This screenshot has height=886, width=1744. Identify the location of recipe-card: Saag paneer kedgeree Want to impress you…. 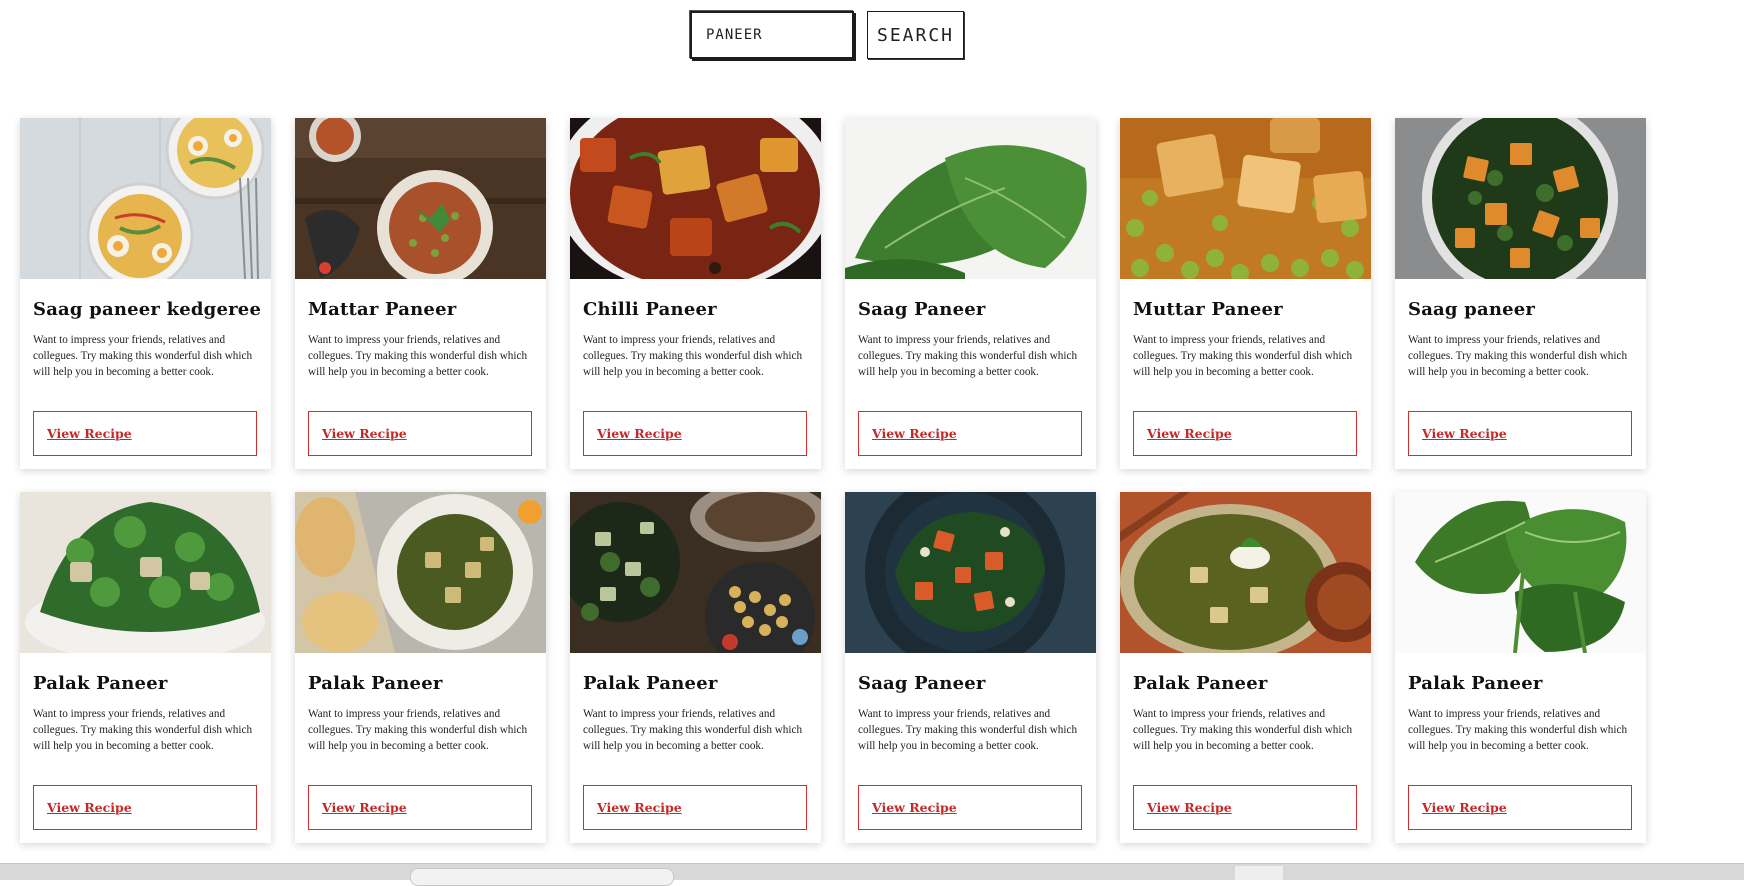
(145, 293).